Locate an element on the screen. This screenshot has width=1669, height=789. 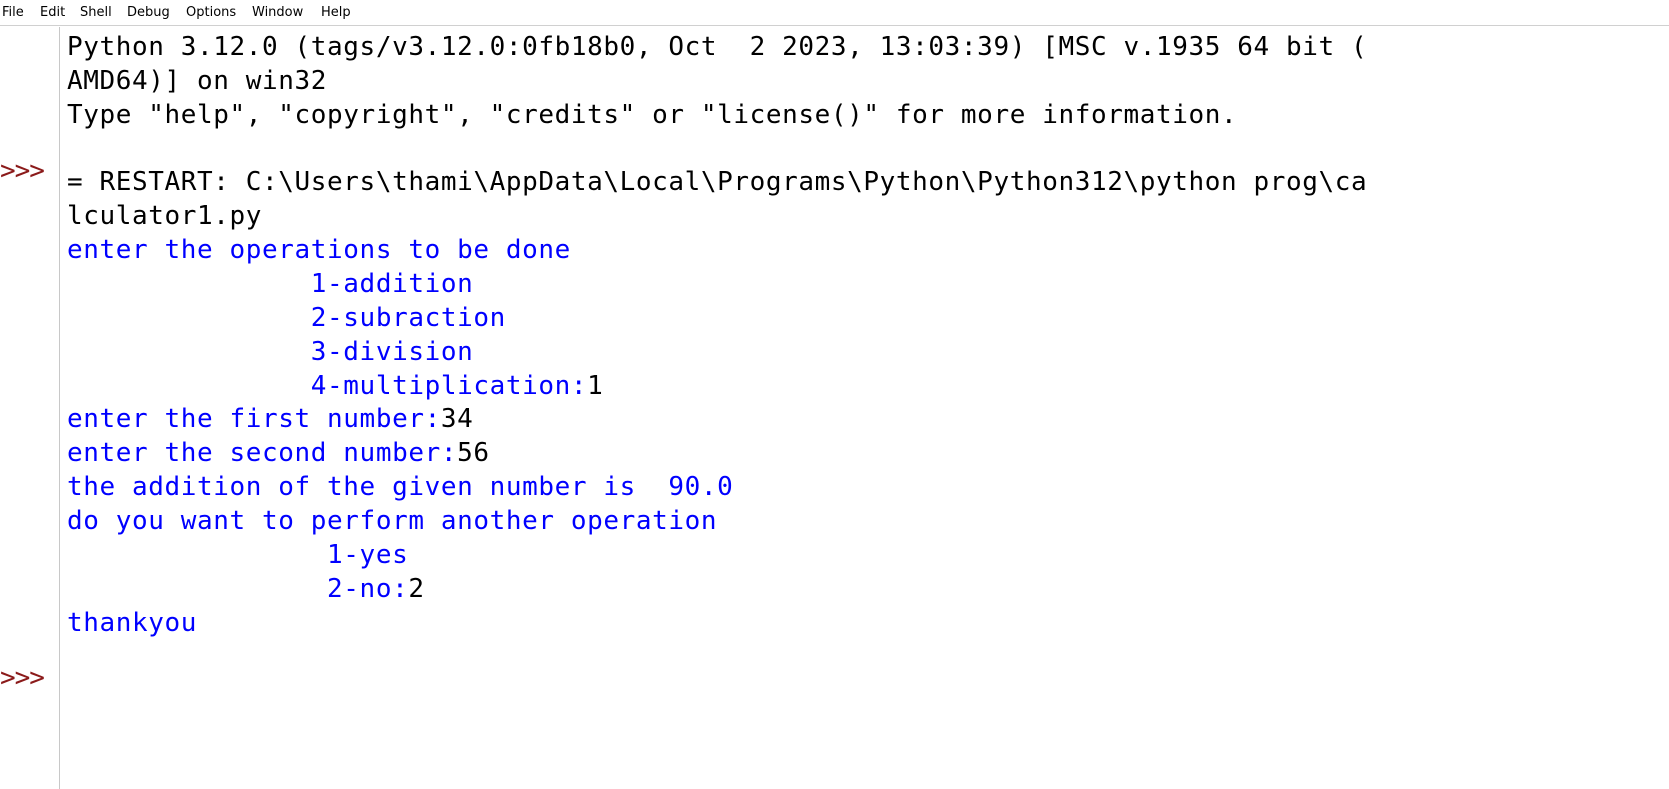
again-no-line: 2-no:2 is located at coordinates (246, 589).